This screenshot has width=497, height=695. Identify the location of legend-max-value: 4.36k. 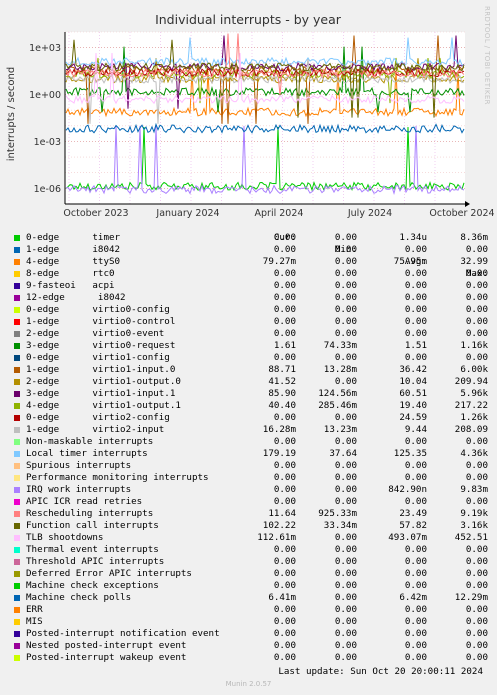
(474, 453).